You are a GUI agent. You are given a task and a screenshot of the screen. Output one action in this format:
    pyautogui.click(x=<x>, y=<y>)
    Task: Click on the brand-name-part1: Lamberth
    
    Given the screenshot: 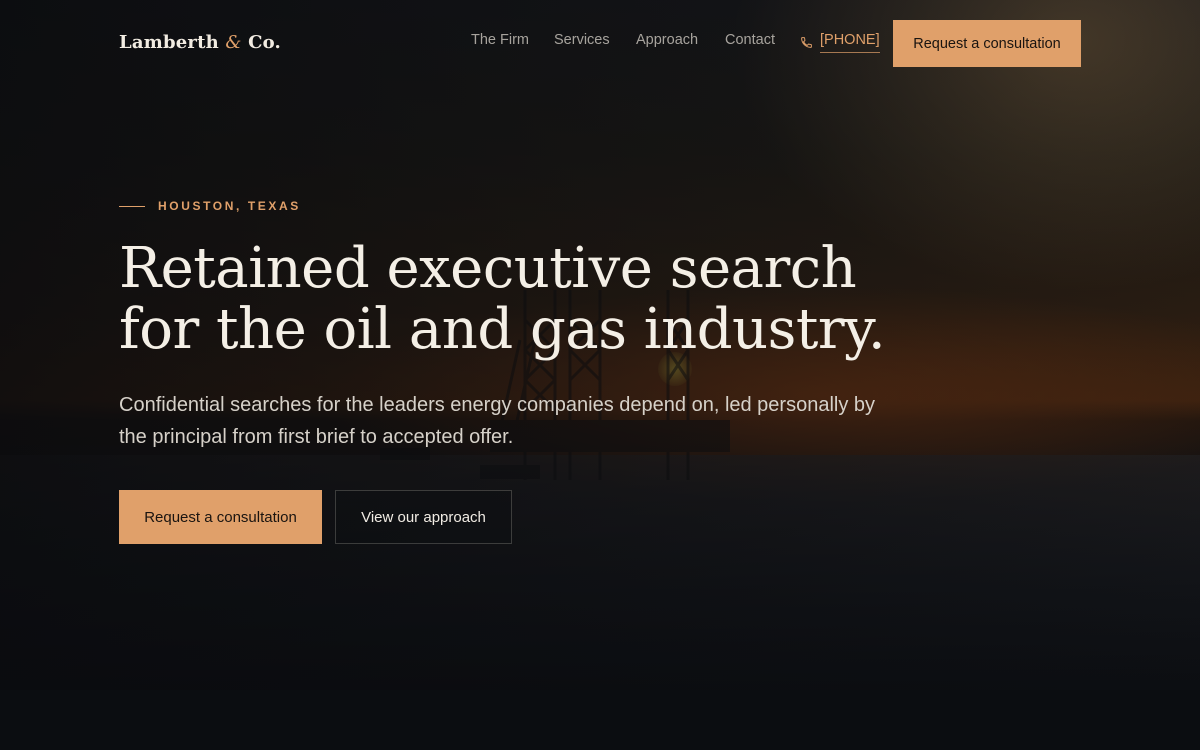 What is the action you would take?
    pyautogui.click(x=169, y=42)
    